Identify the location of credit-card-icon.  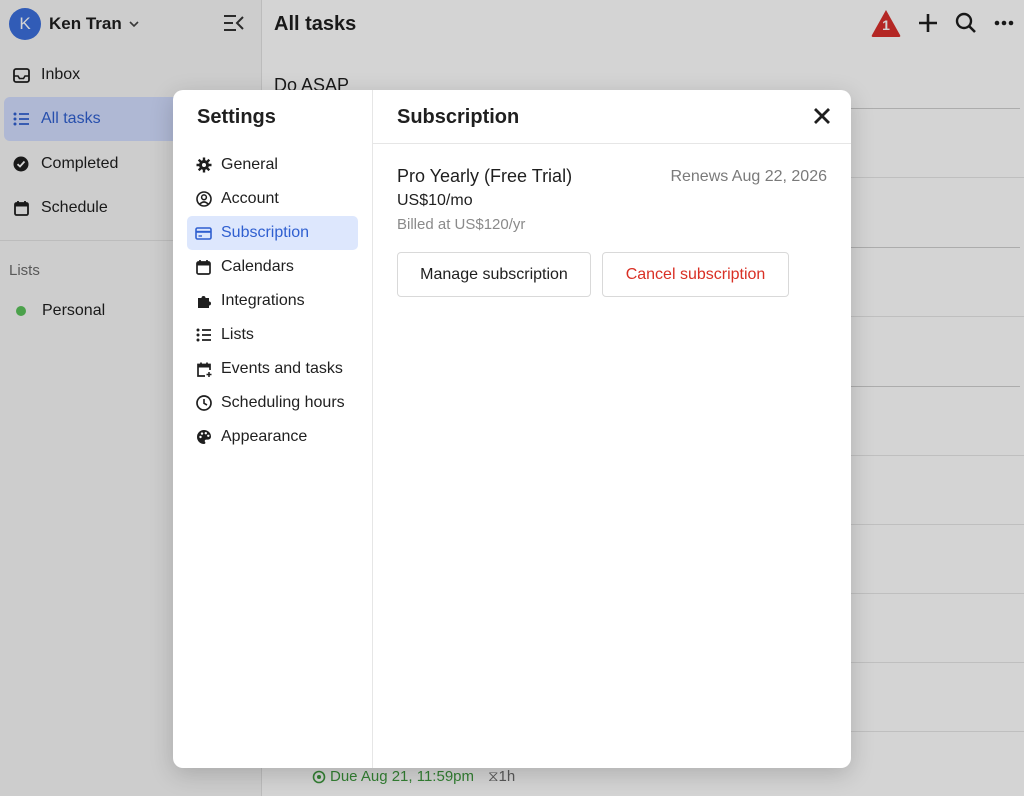
(203, 233).